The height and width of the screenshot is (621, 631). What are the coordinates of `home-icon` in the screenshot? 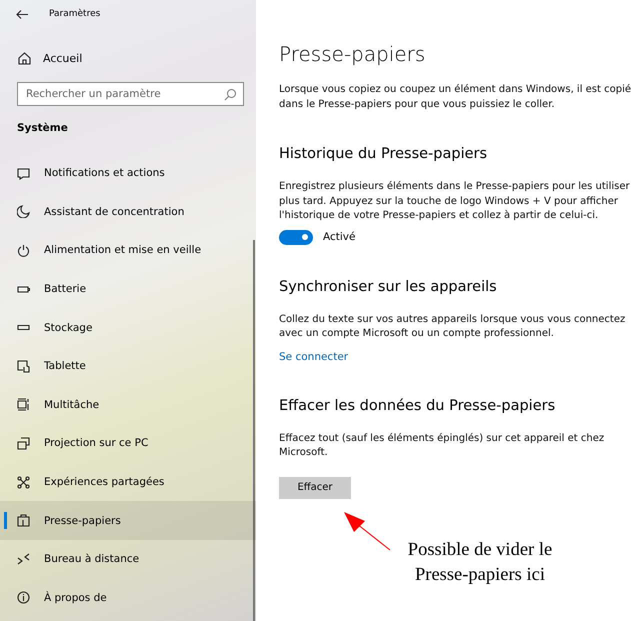 It's located at (24, 58).